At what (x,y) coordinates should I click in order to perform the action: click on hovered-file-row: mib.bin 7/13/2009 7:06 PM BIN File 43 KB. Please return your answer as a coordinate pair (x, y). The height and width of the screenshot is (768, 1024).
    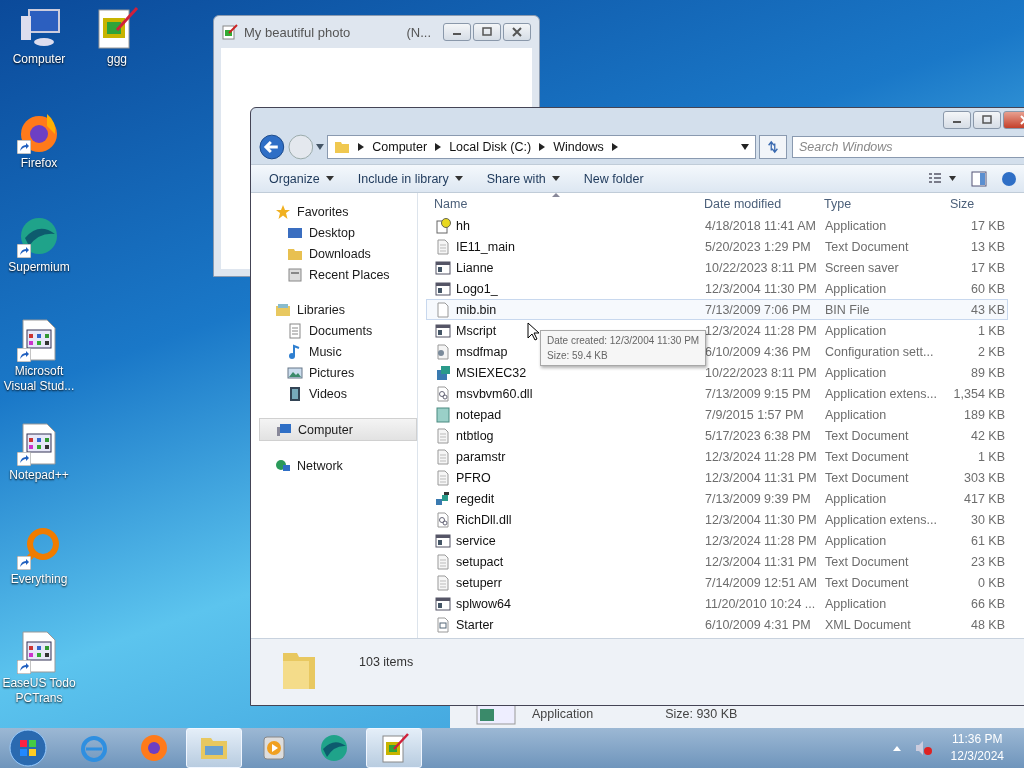
    Looking at the image, I should click on (717, 309).